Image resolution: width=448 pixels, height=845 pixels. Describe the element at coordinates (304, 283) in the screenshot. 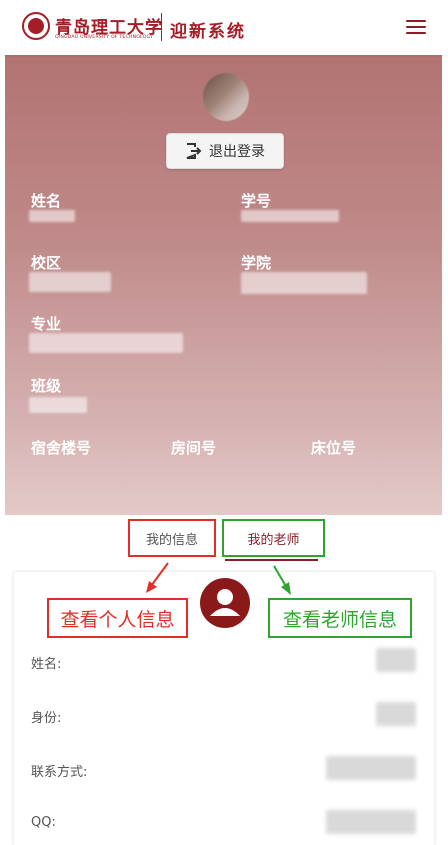

I see `college-value-redacted` at that location.